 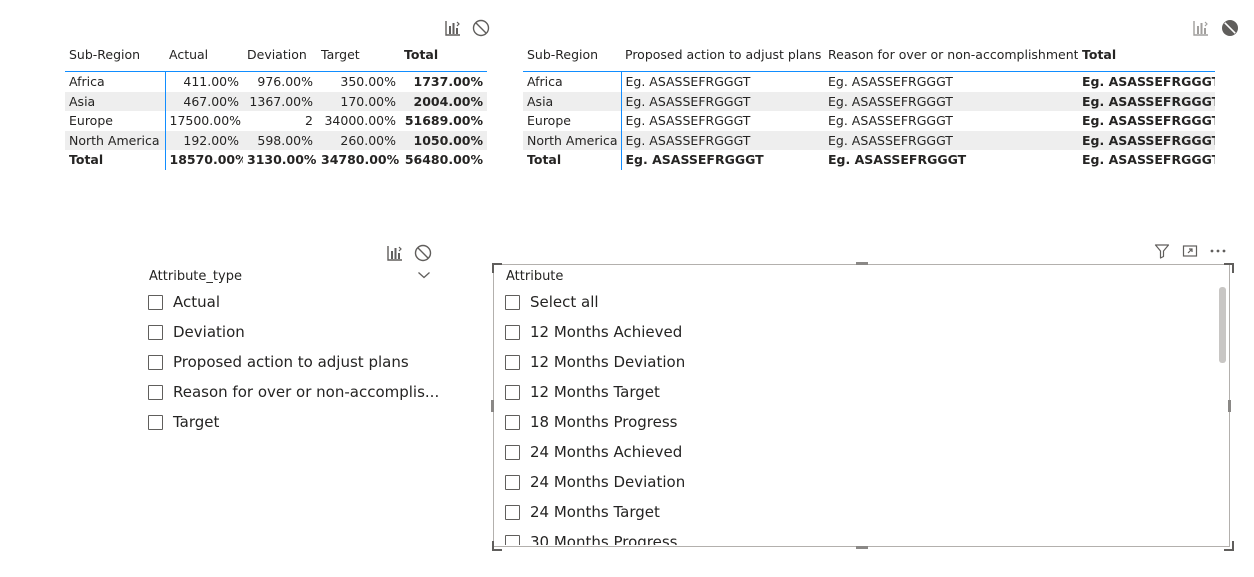 I want to click on slicer-item: 12 Months Deviation, so click(x=595, y=362).